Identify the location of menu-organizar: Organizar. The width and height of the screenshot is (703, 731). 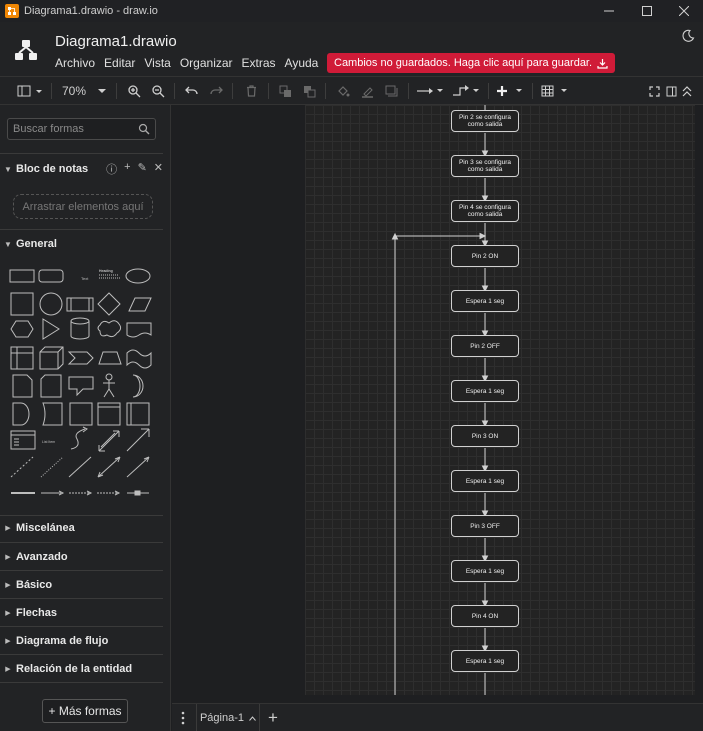
(206, 63).